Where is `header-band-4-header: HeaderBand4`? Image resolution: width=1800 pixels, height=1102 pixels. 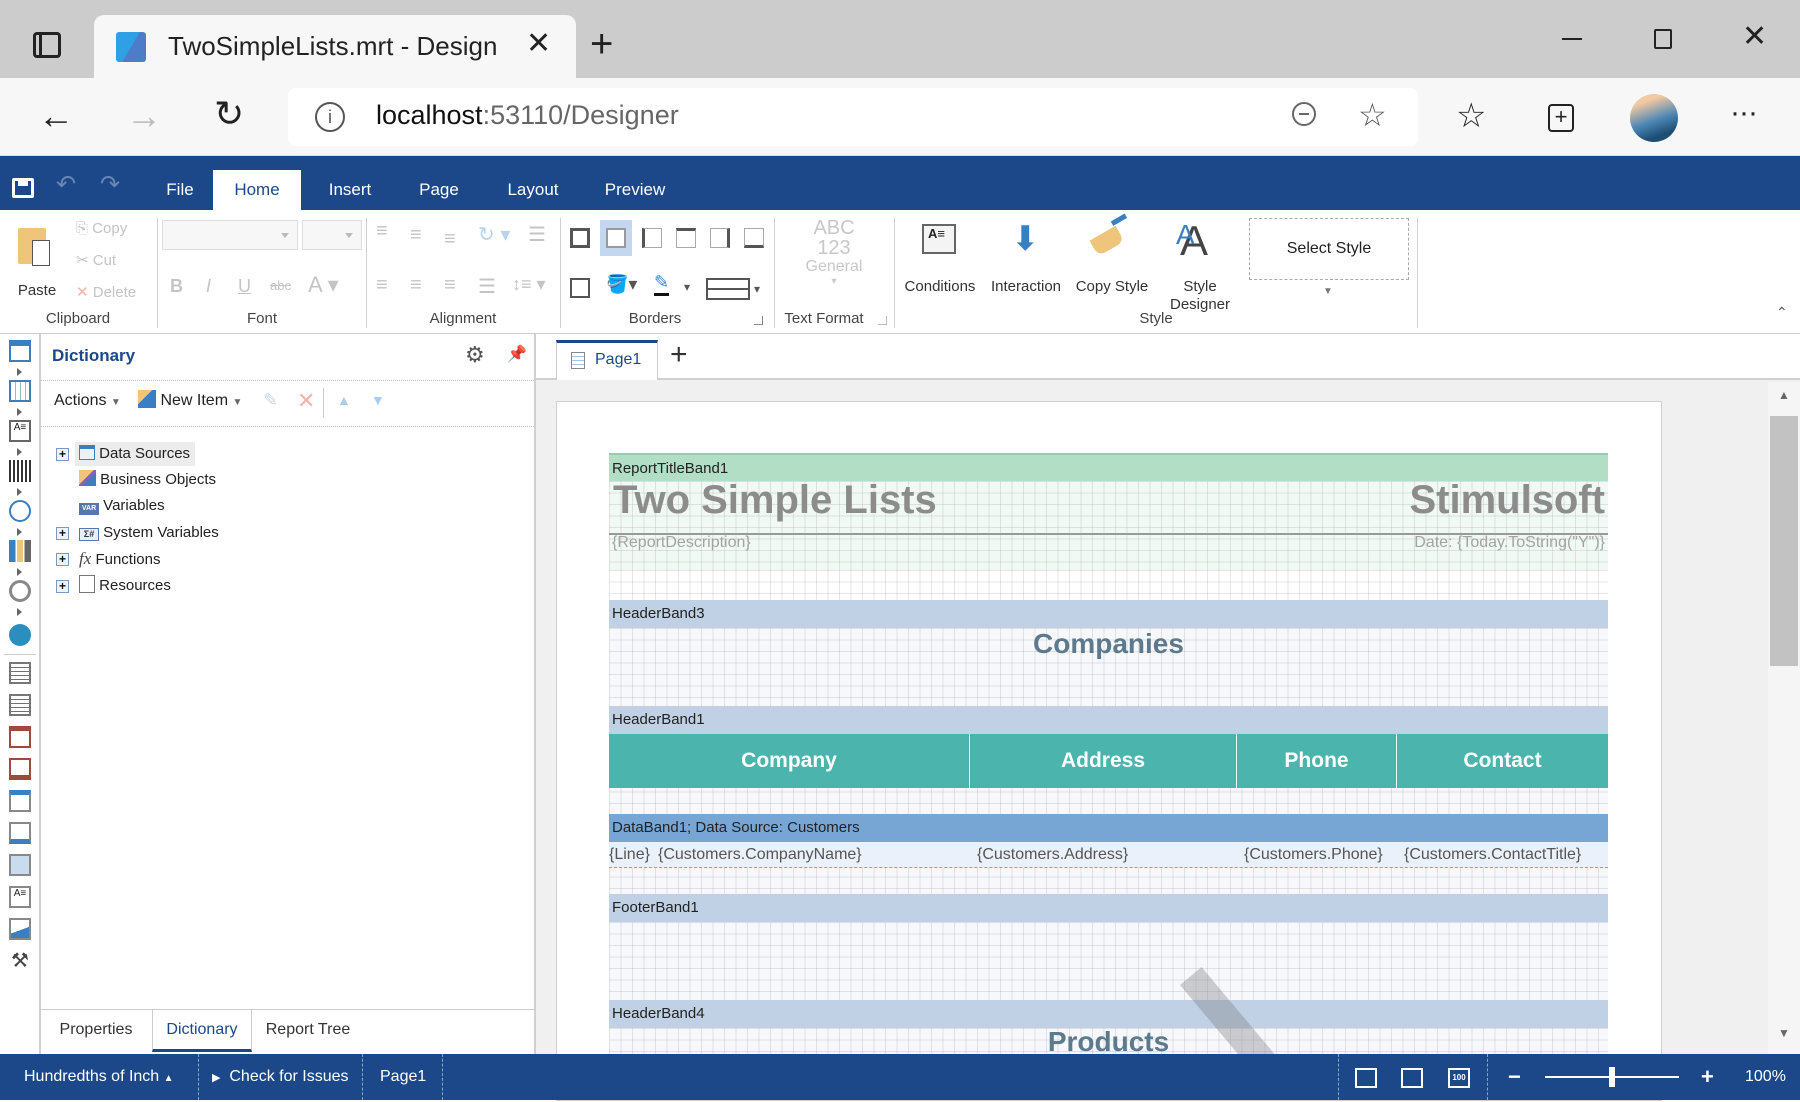 header-band-4-header: HeaderBand4 is located at coordinates (1108, 1014).